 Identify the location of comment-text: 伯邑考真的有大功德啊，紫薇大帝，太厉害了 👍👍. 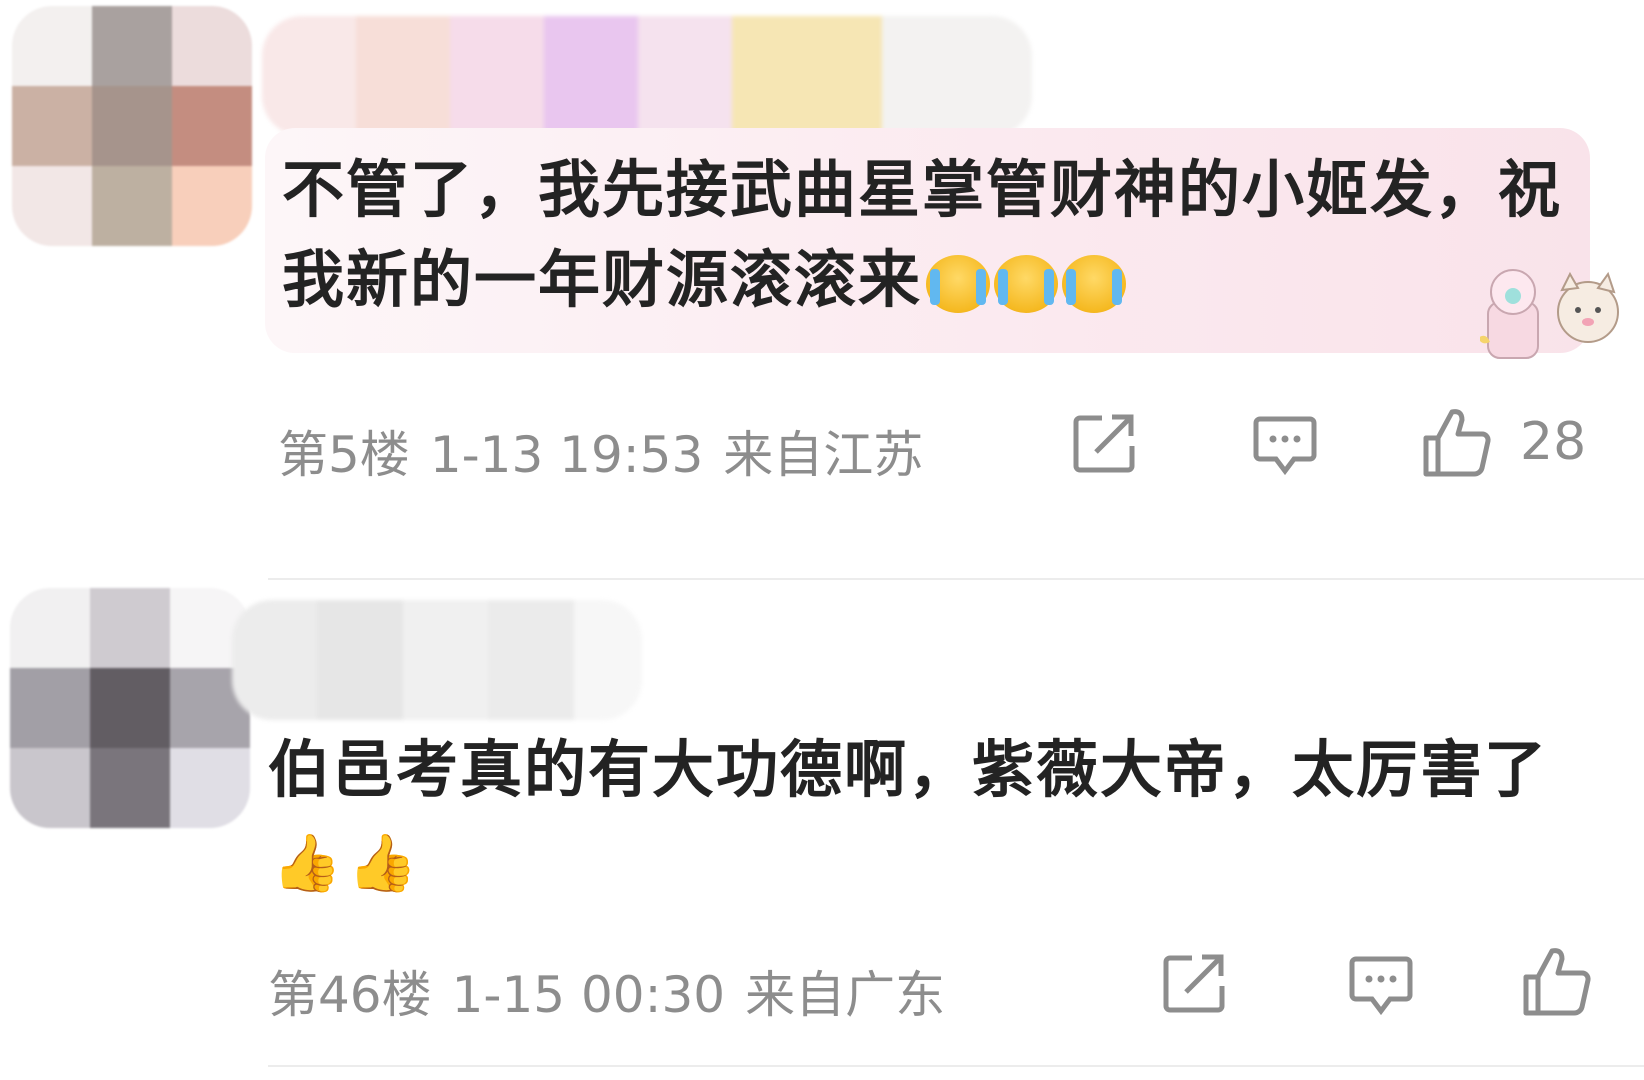
(923, 815).